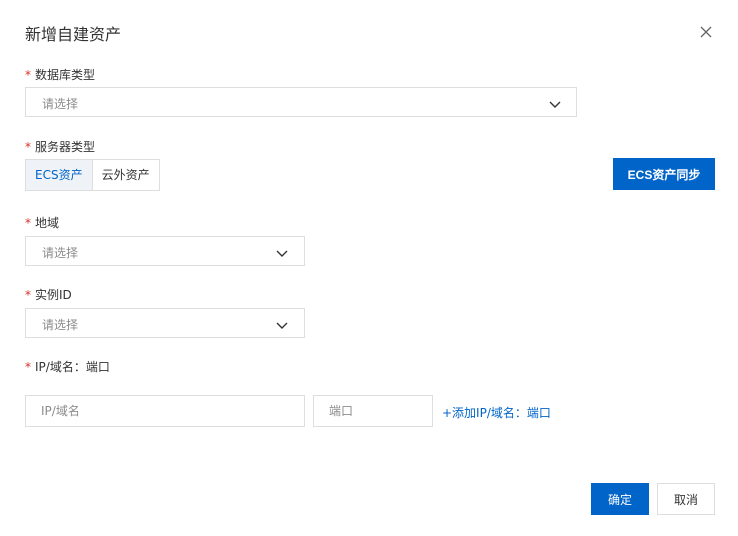  I want to click on port-input, so click(373, 411).